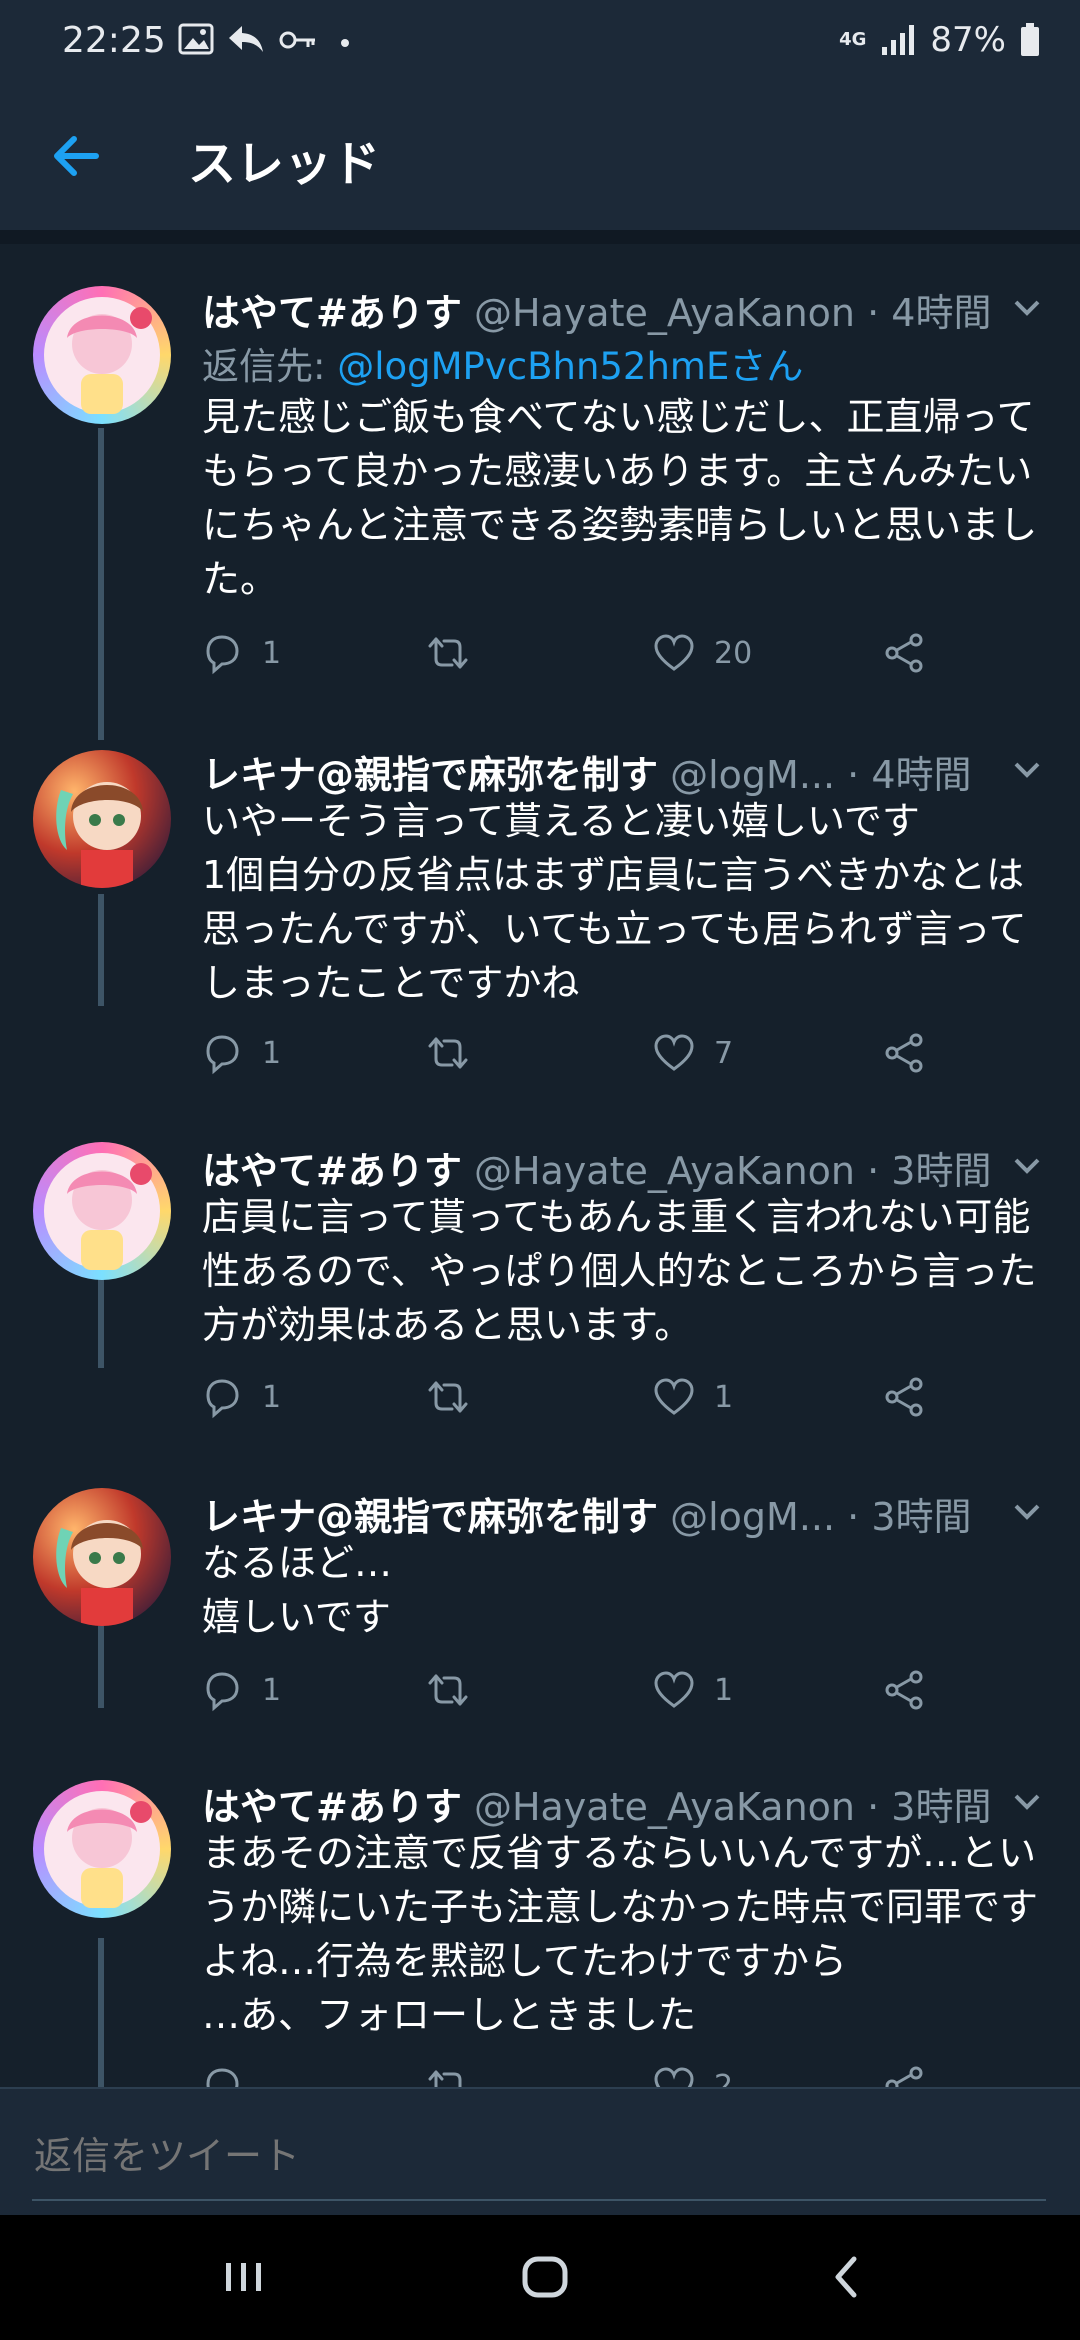 The width and height of the screenshot is (1080, 2340). Describe the element at coordinates (540, 42) in the screenshot. I see `status-bar: 22:25 4G 87%` at that location.